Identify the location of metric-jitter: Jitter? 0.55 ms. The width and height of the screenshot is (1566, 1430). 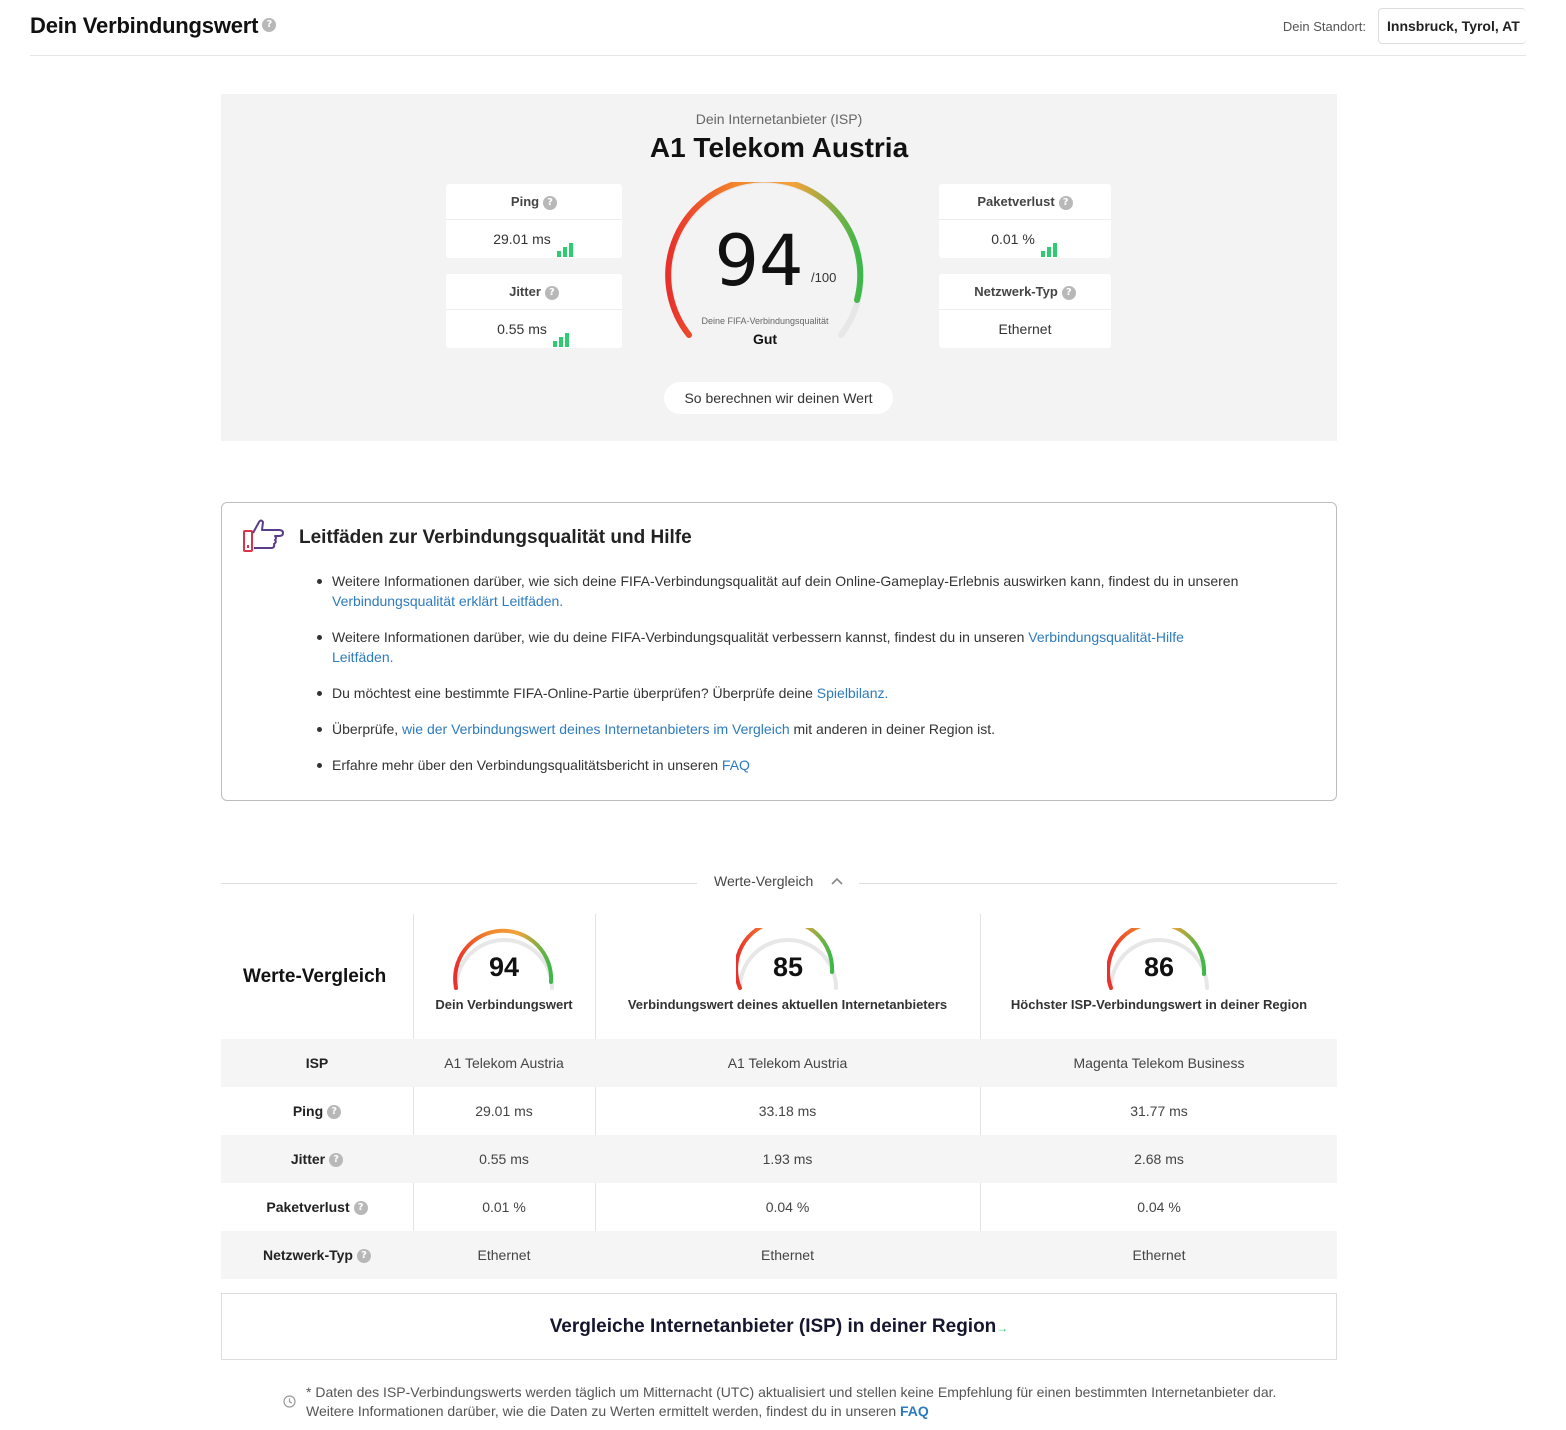
(534, 311).